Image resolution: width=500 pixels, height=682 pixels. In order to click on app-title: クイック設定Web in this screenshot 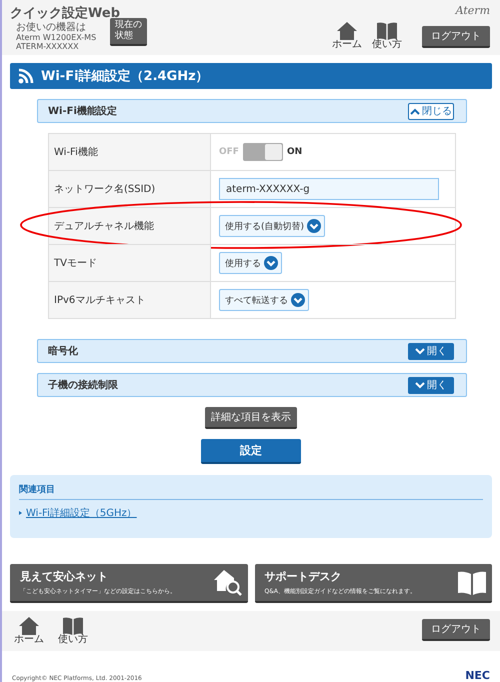, I will do `click(65, 12)`.